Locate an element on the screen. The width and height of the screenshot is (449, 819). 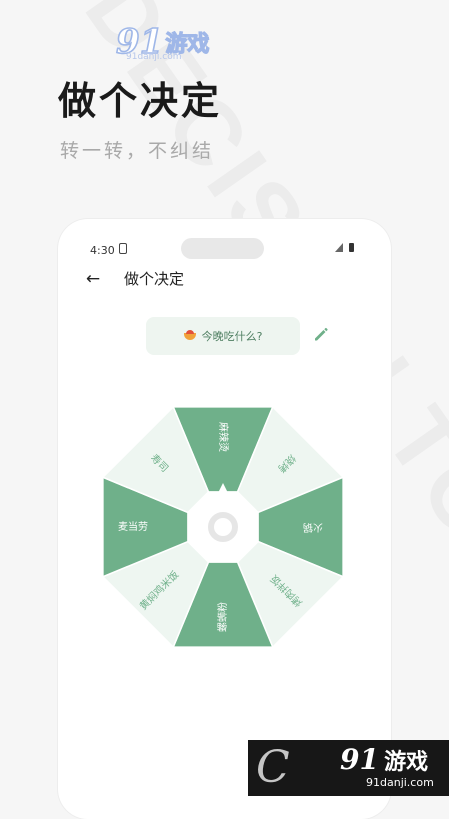
site-logo: 91 游戏 91danji.com is located at coordinates (162, 42).